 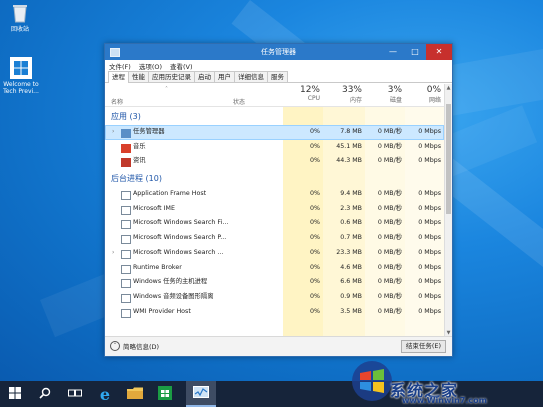 I want to click on process-mem-value: 44.3 MB, so click(x=349, y=161).